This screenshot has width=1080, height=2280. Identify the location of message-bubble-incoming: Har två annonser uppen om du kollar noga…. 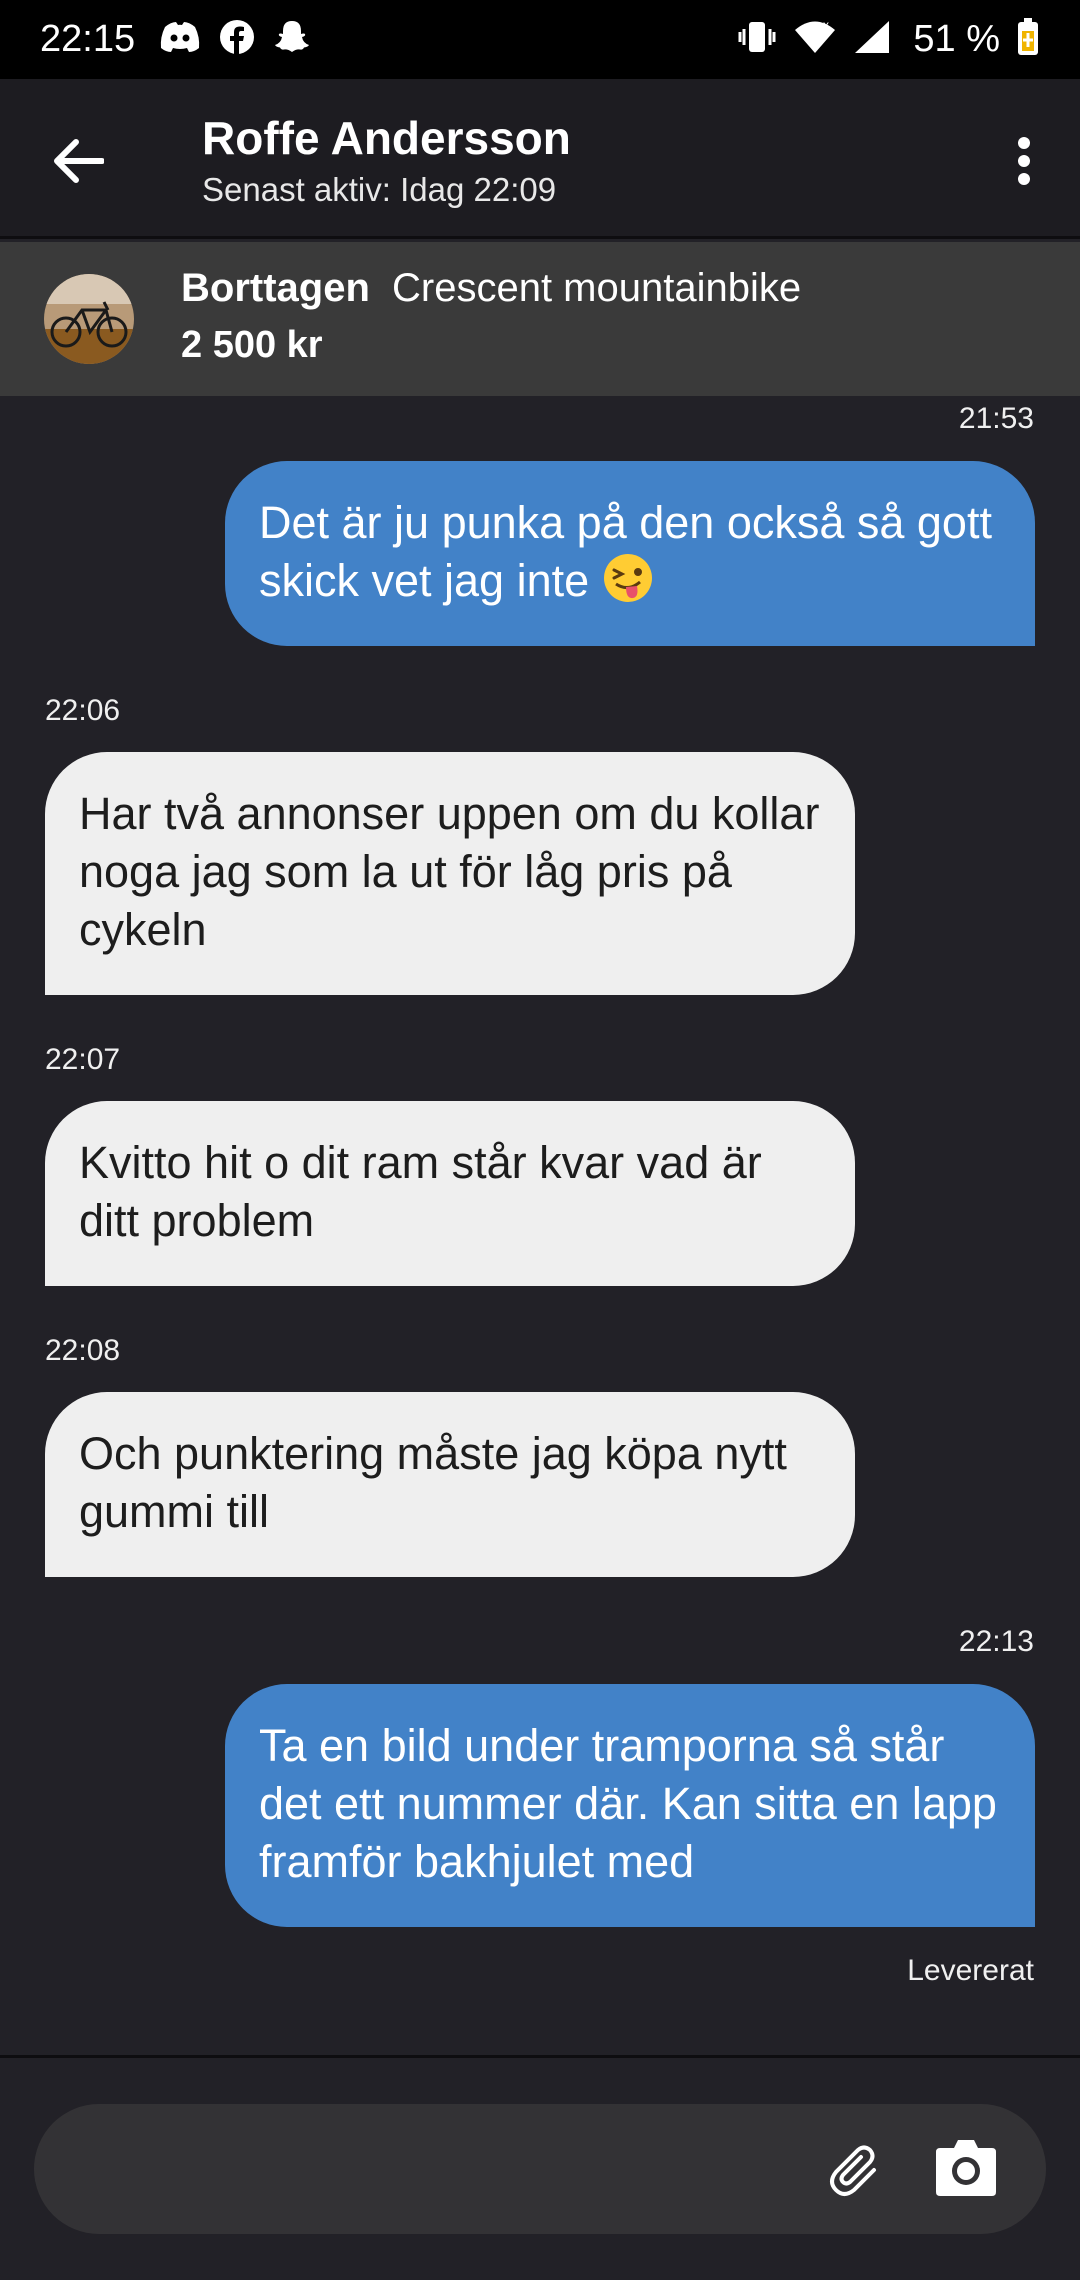
(450, 873).